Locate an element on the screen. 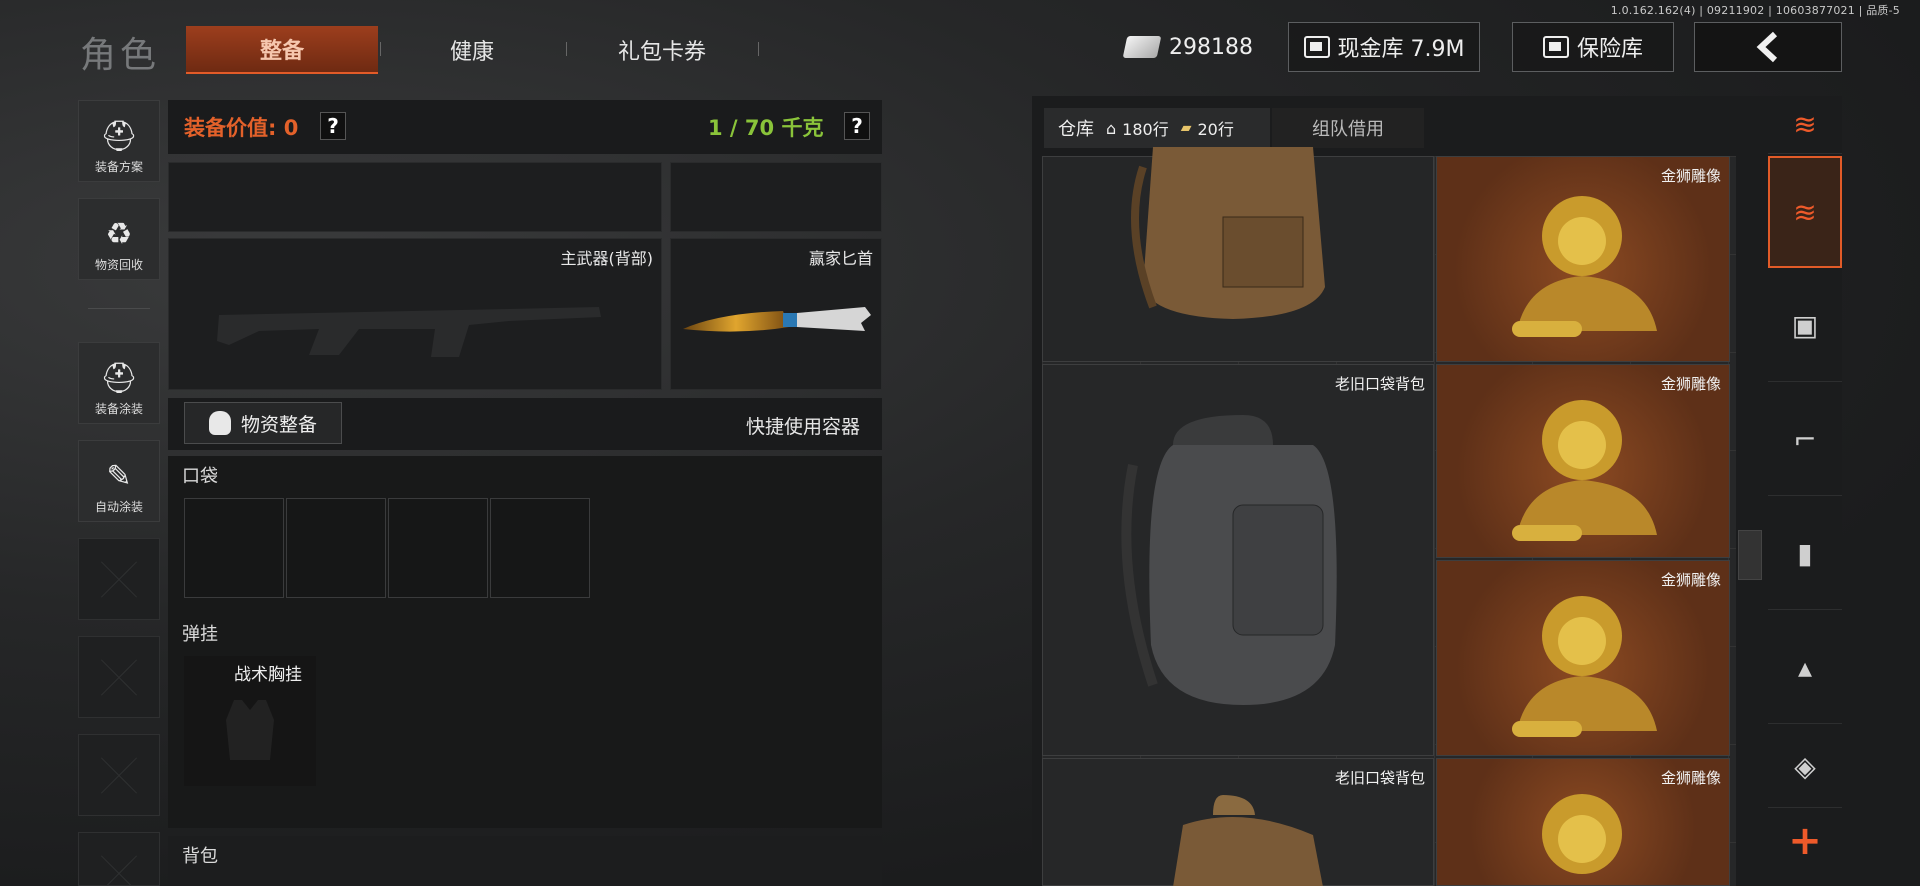  back-button is located at coordinates (1768, 47).